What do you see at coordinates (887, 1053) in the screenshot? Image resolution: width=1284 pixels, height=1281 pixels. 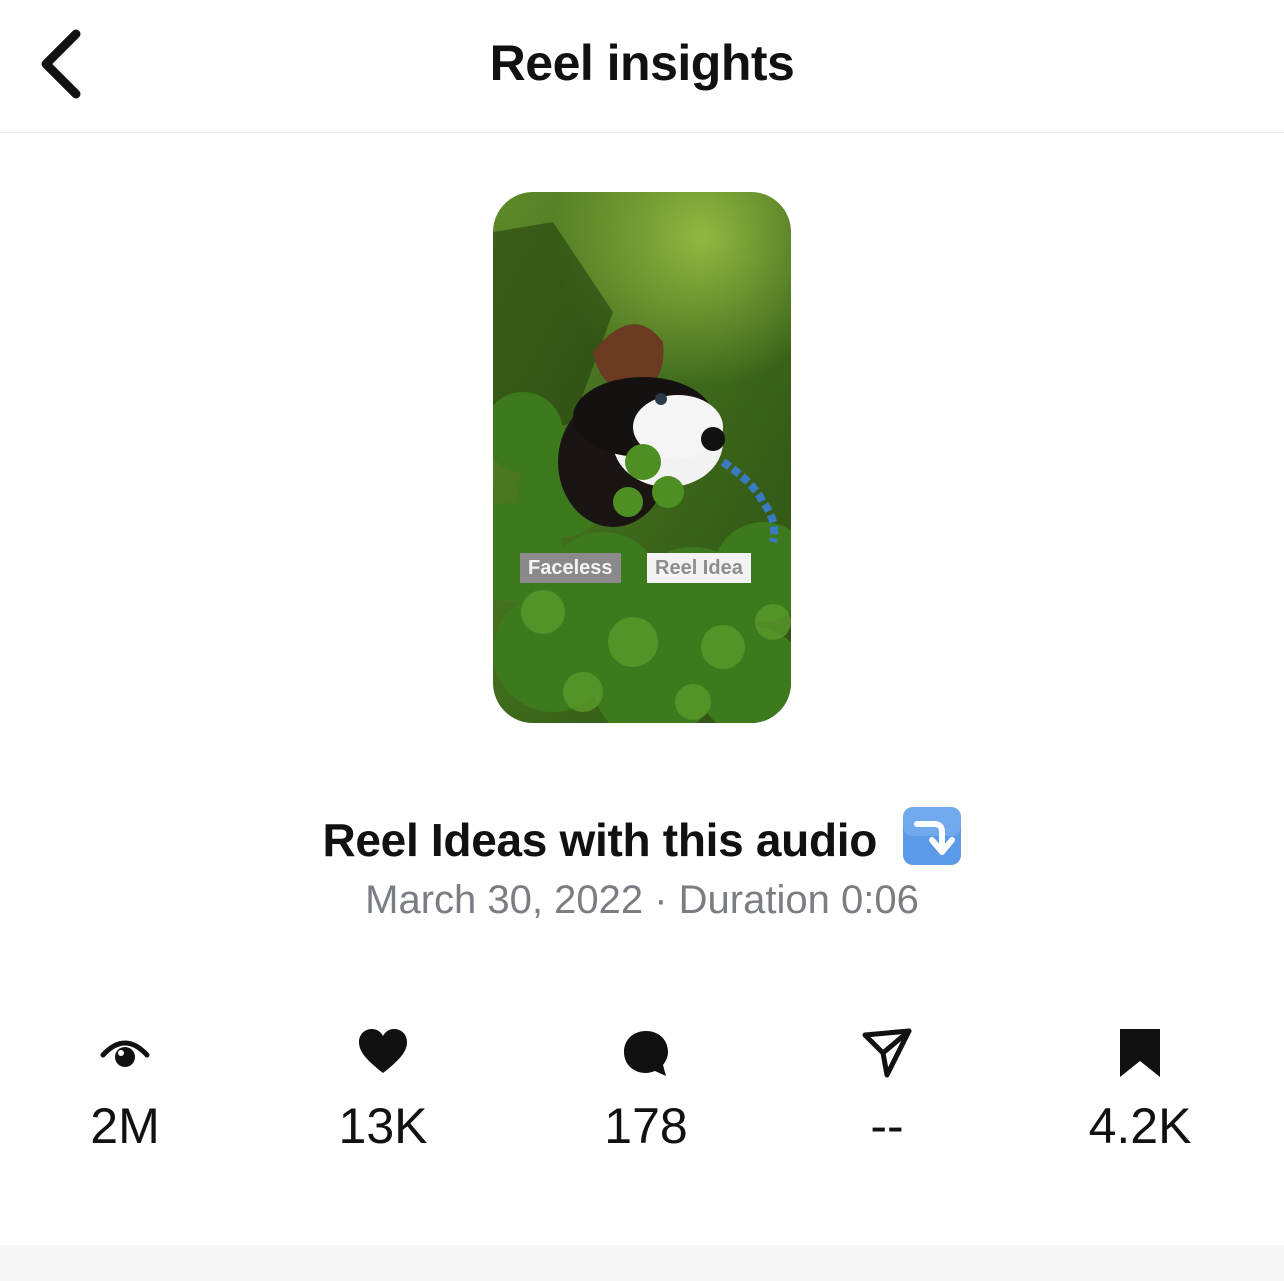 I see `send-icon` at bounding box center [887, 1053].